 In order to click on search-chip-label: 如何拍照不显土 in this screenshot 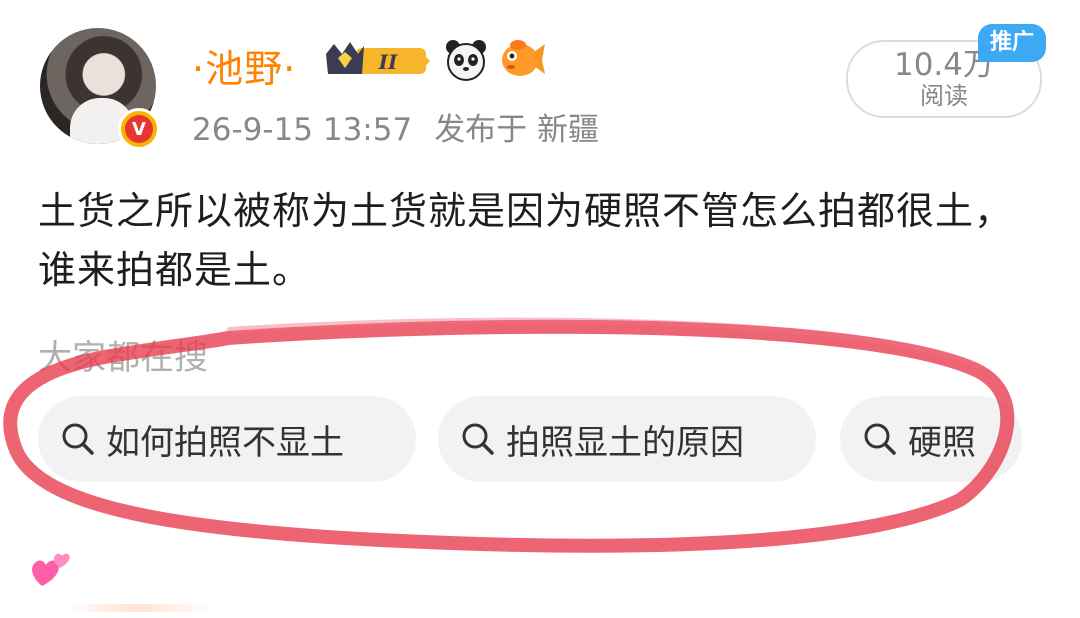, I will do `click(225, 442)`.